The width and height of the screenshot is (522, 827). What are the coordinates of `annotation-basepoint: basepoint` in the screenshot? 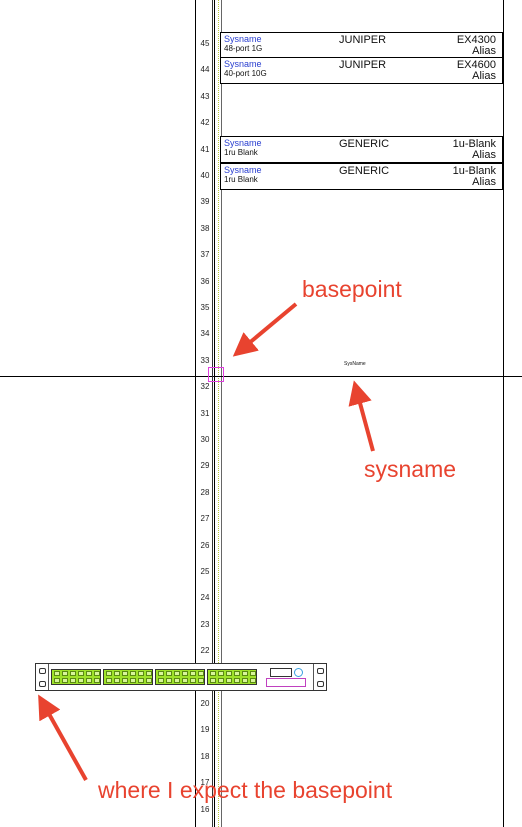 It's located at (352, 289).